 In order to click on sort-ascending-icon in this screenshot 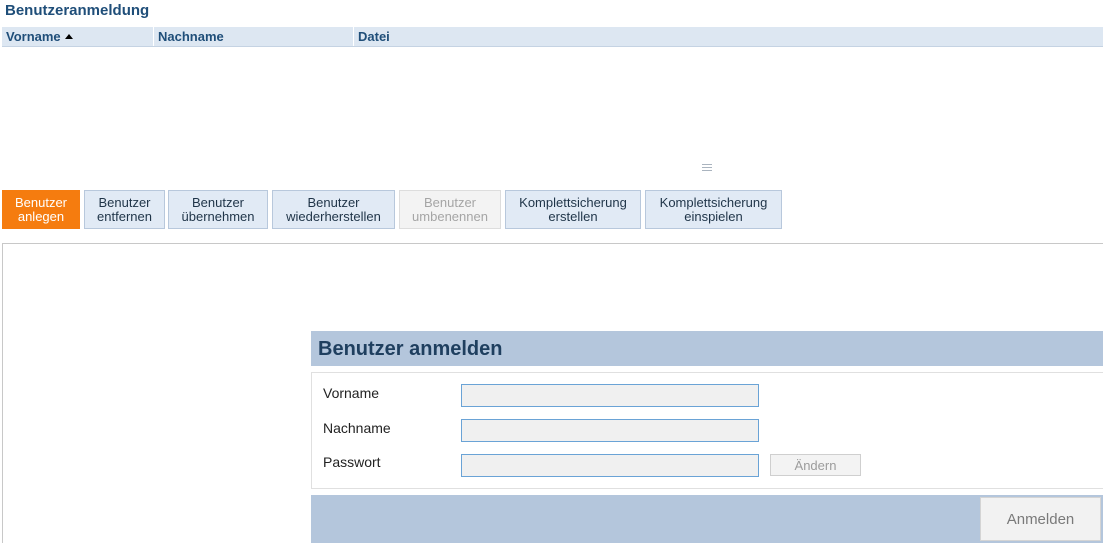, I will do `click(68, 36)`.